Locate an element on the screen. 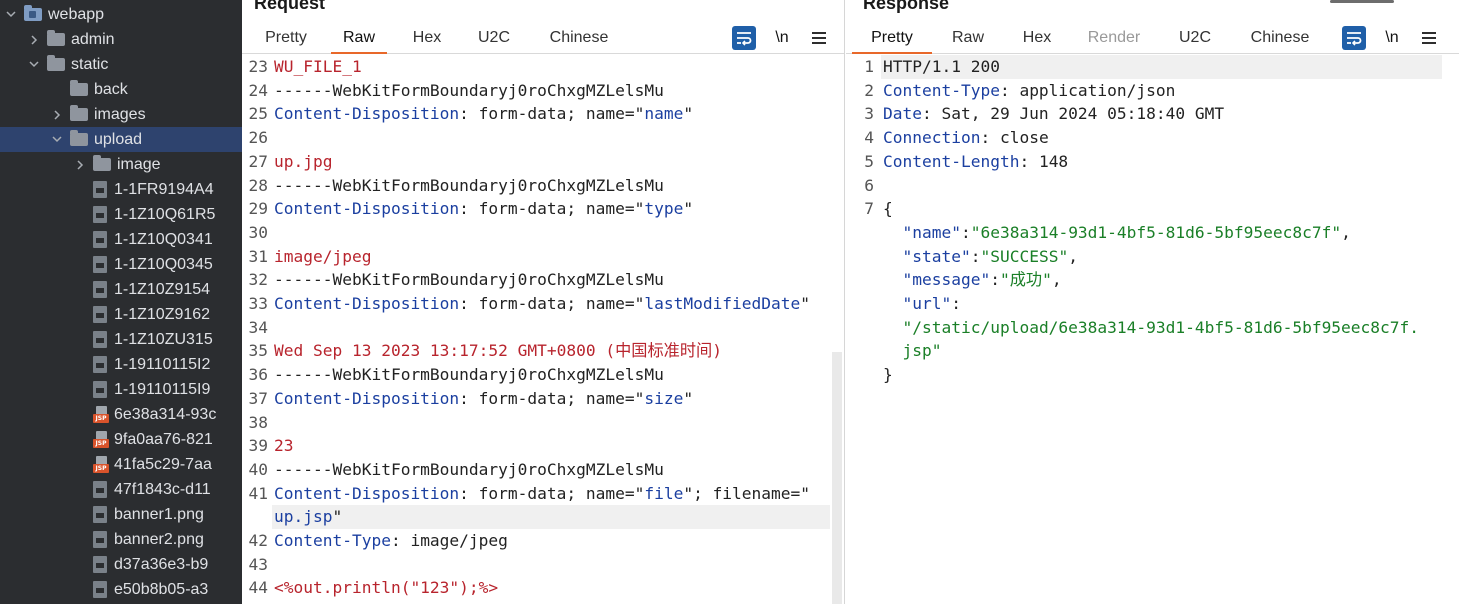  response-tab-render: Render is located at coordinates (1114, 40).